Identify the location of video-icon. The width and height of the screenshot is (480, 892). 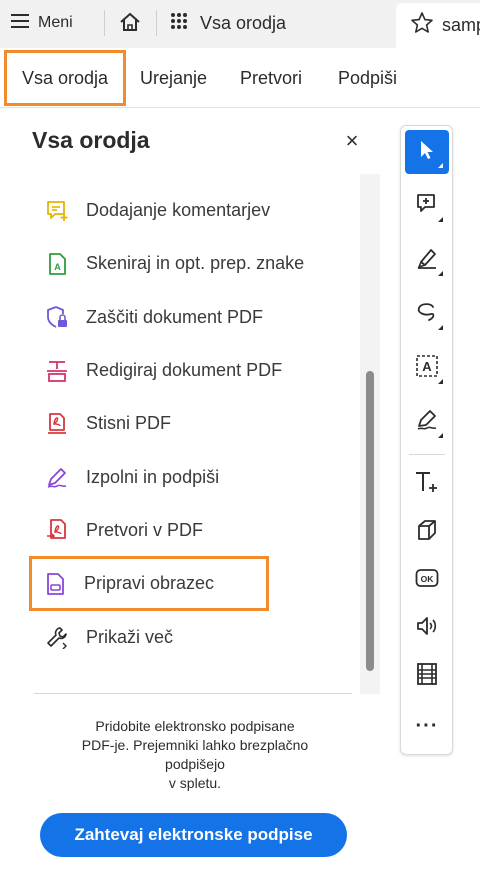
(427, 676).